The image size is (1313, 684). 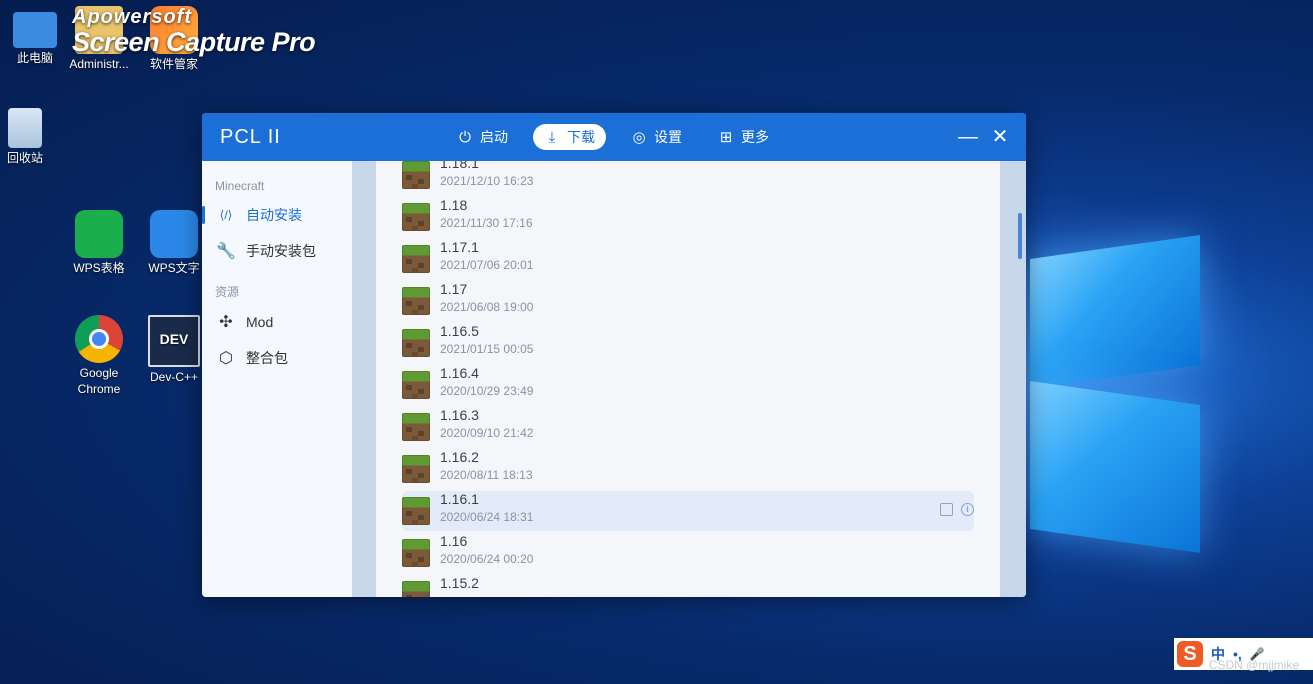 I want to click on windows-logo, so click(x=1117, y=389).